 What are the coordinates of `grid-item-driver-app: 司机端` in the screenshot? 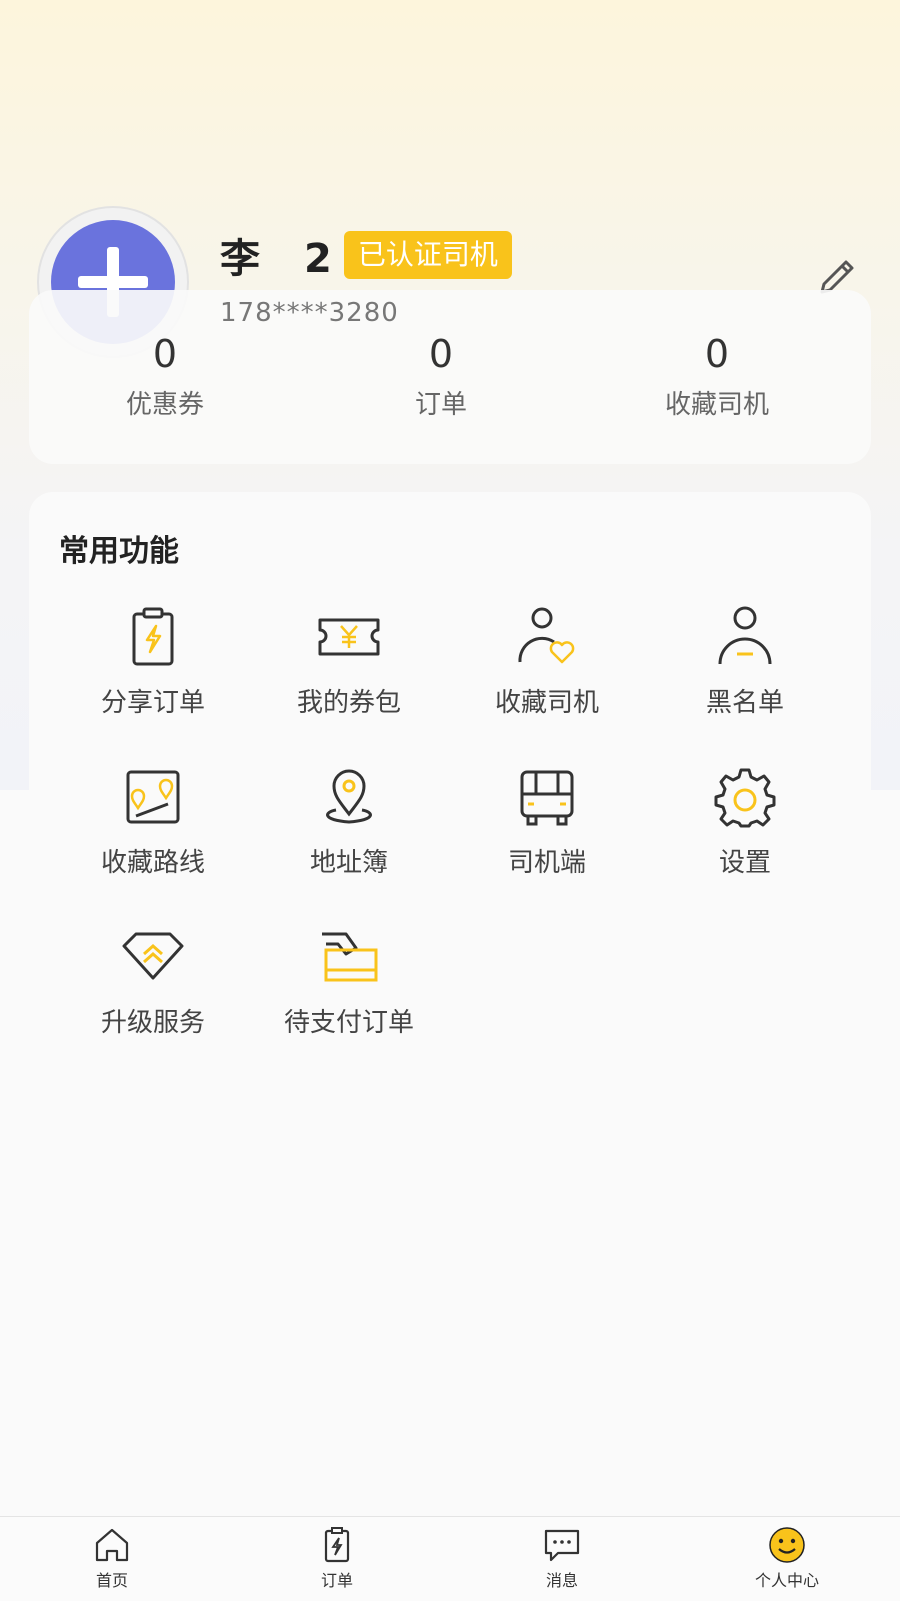 It's located at (547, 829).